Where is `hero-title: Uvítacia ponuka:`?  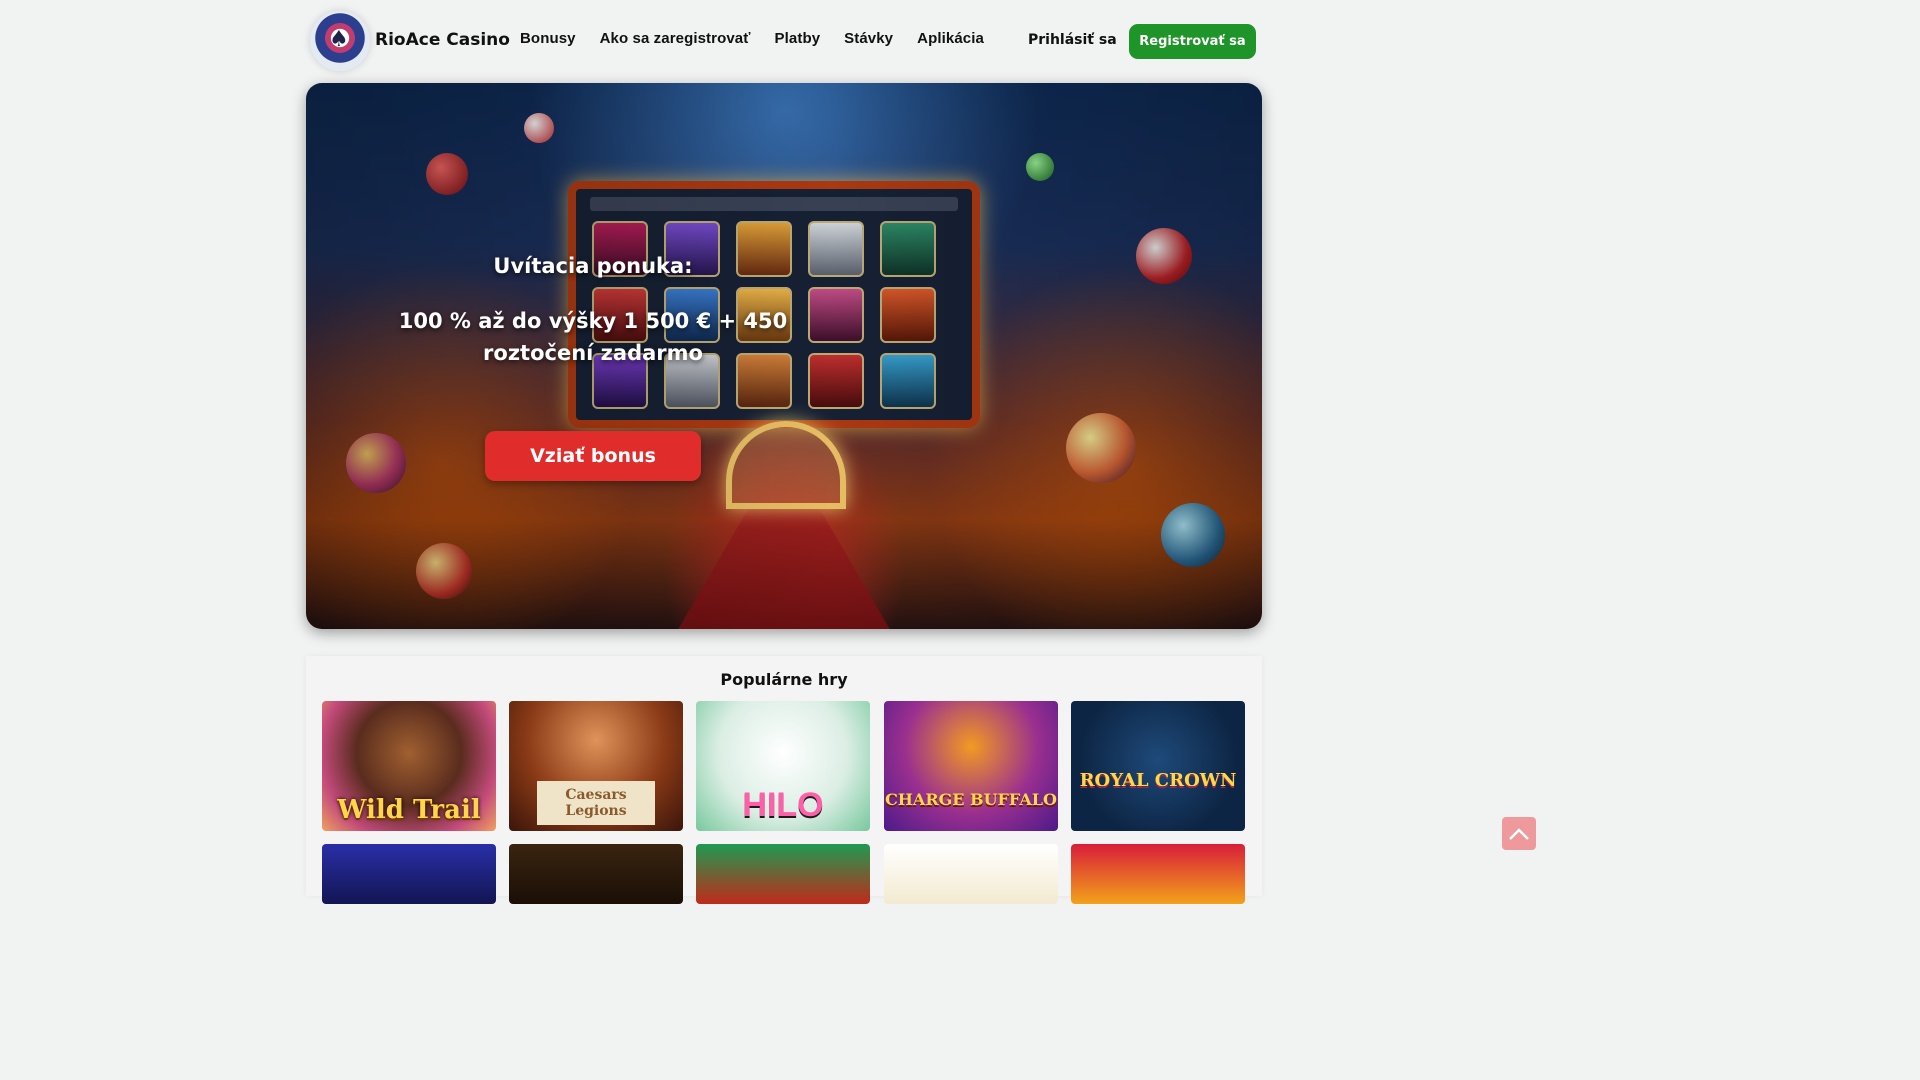 hero-title: Uvítacia ponuka: is located at coordinates (593, 266).